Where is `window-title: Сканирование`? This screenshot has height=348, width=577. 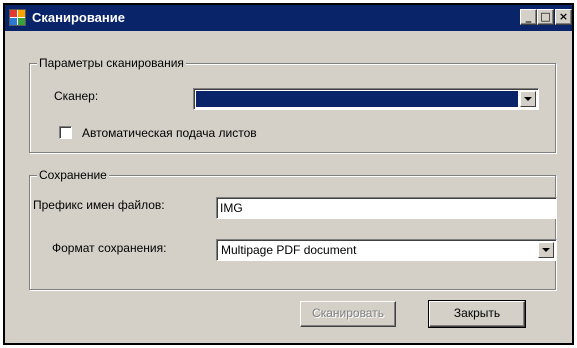 window-title: Сканирование is located at coordinates (78, 17).